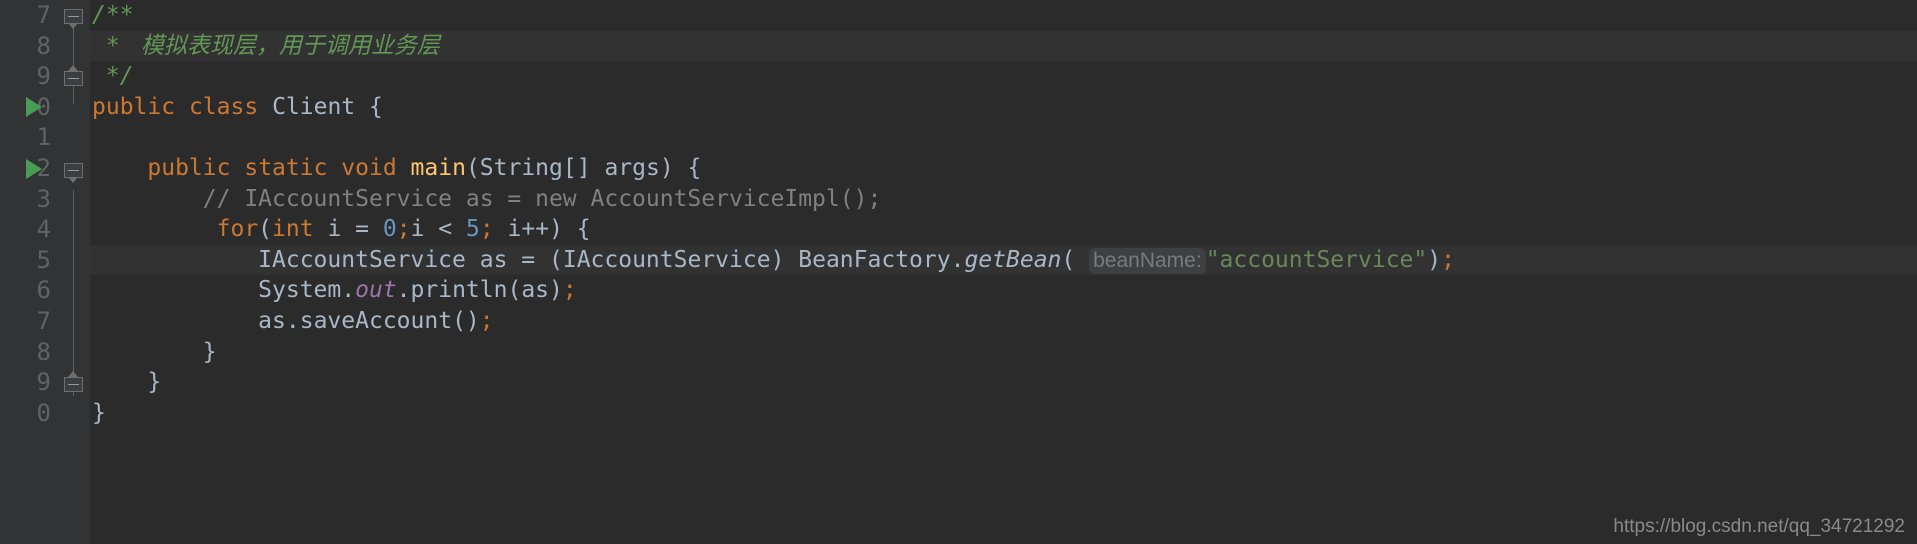 The image size is (1917, 544). I want to click on paren-close: ) {, so click(680, 168).